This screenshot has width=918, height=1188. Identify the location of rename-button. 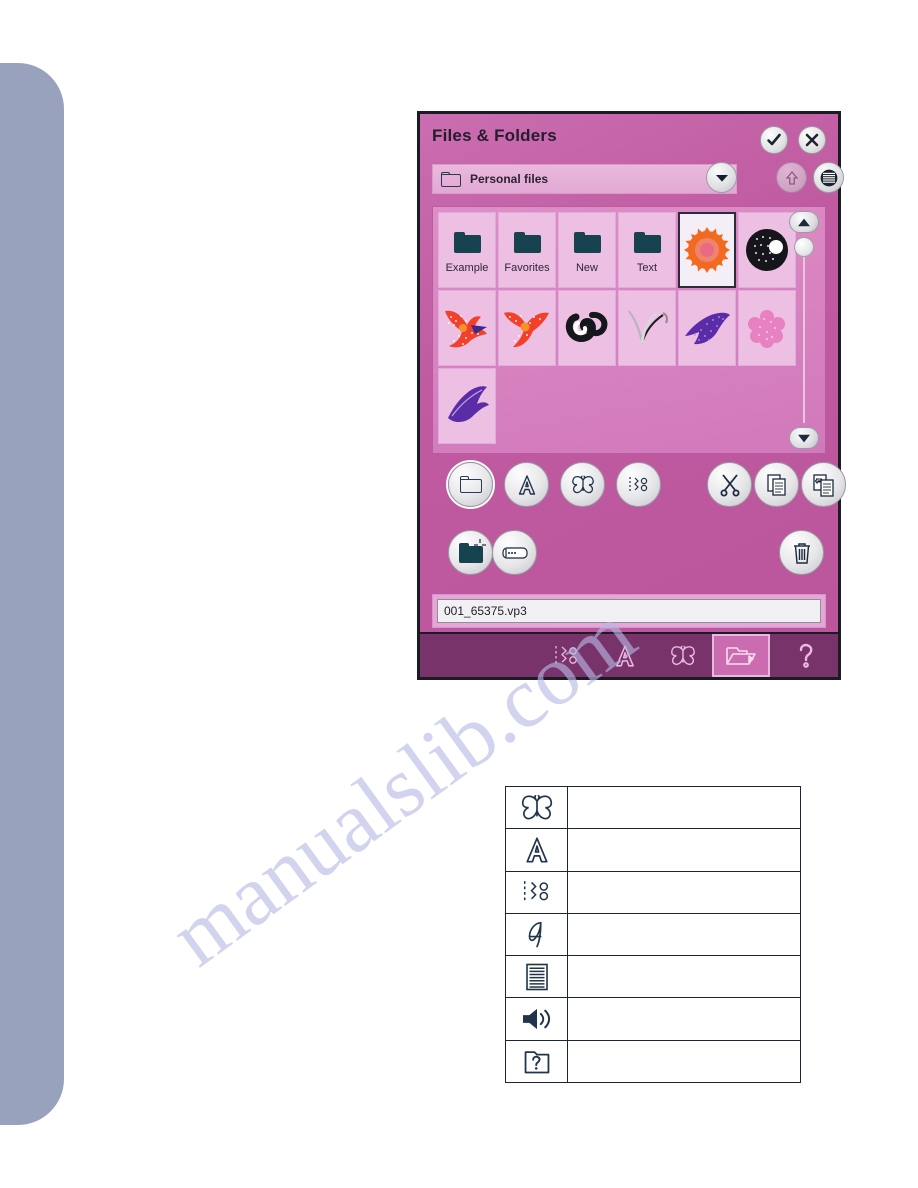
(514, 552).